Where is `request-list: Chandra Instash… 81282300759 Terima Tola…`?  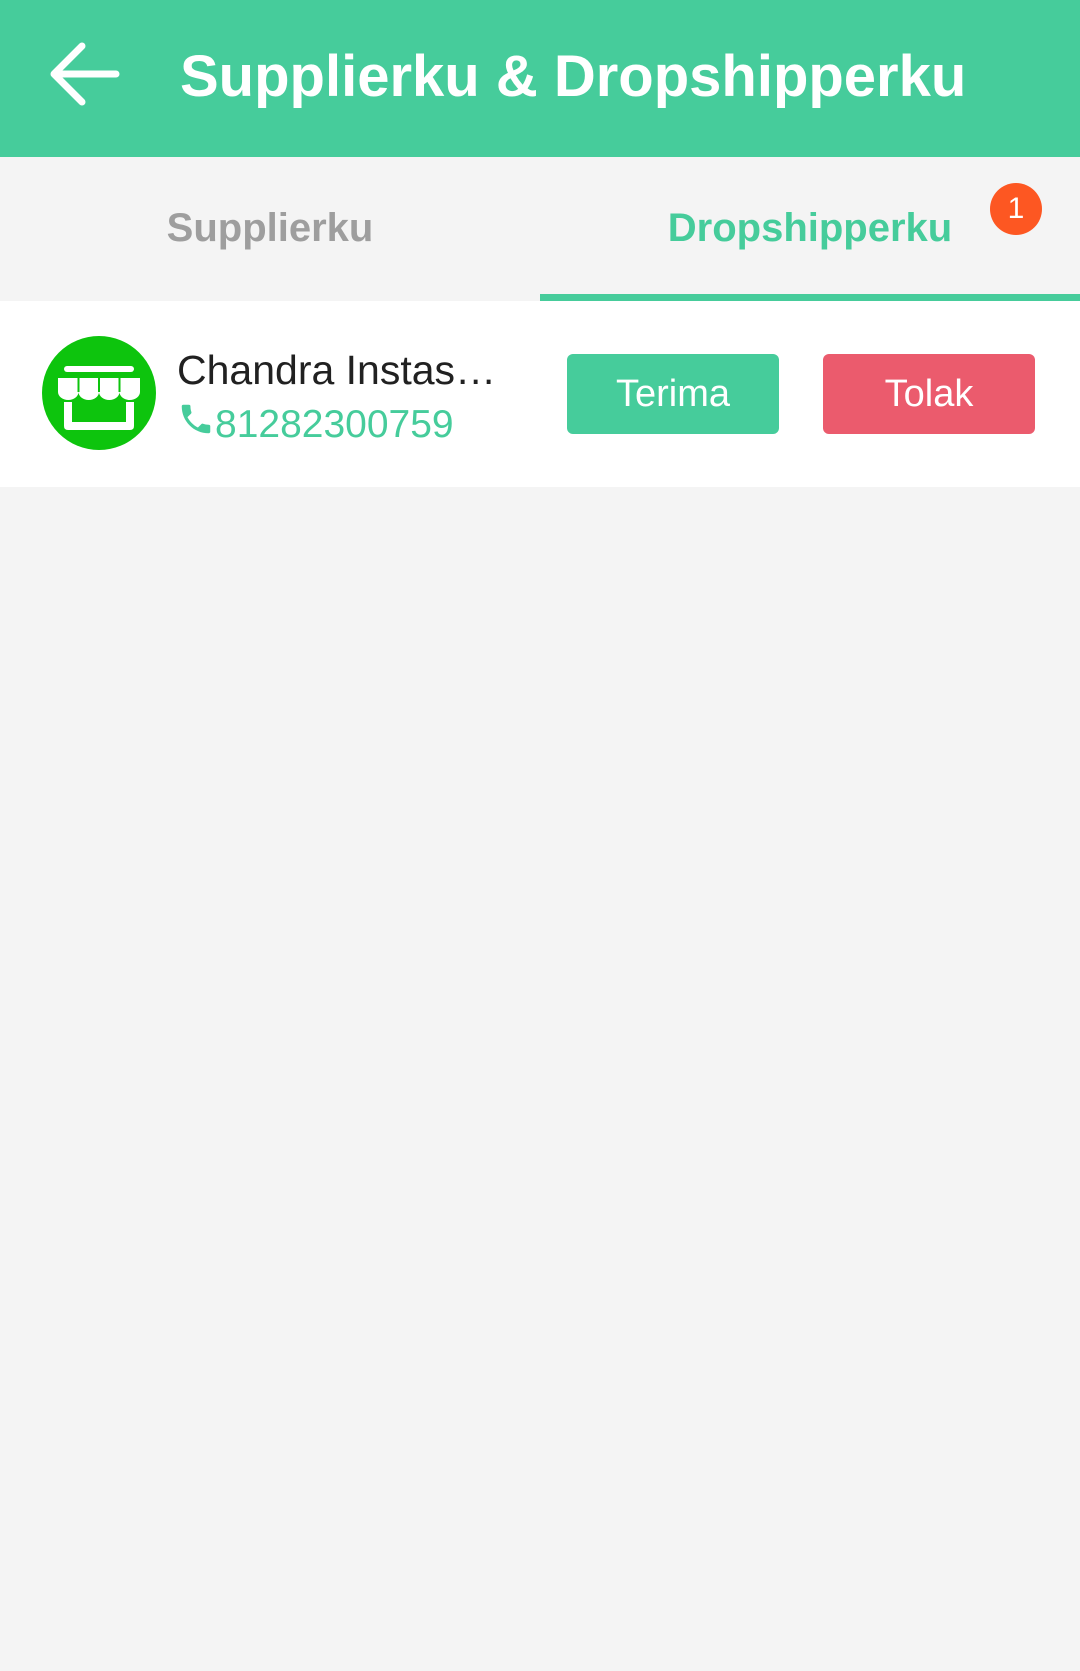 request-list: Chandra Instash… 81282300759 Terima Tola… is located at coordinates (540, 394).